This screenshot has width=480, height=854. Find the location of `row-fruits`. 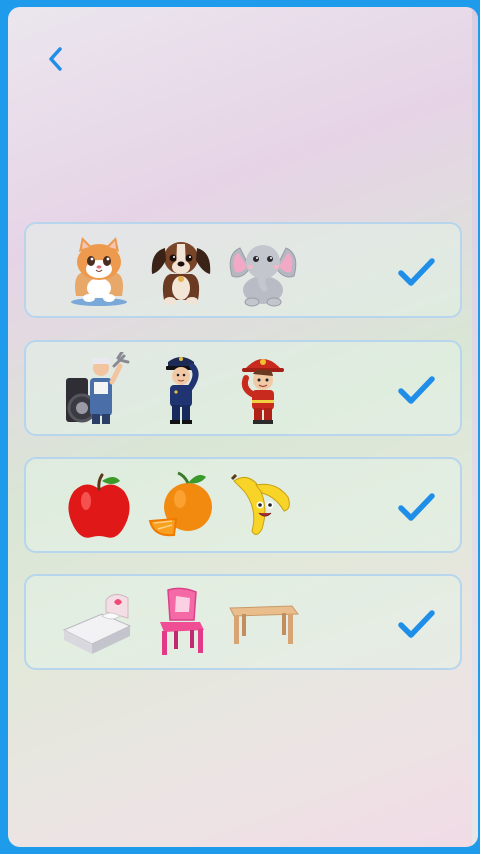

row-fruits is located at coordinates (243, 505).